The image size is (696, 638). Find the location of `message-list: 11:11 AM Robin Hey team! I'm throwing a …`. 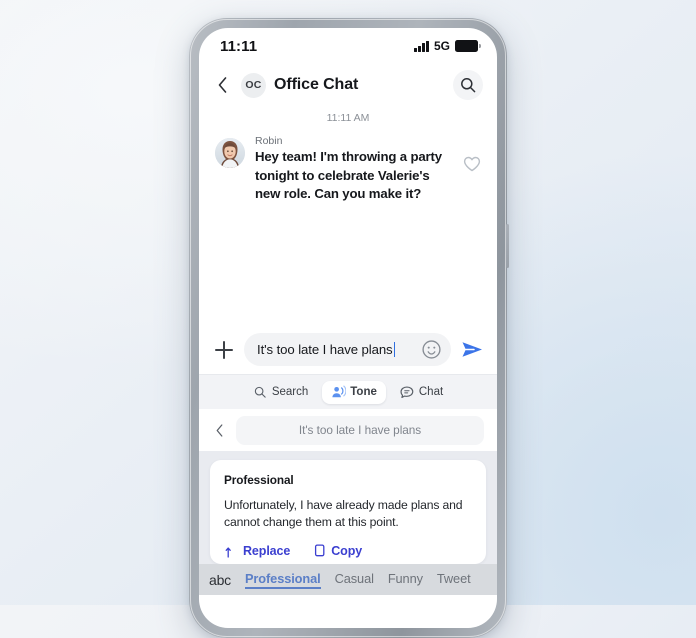

message-list: 11:11 AM Robin Hey team! I'm throwing a … is located at coordinates (348, 215).